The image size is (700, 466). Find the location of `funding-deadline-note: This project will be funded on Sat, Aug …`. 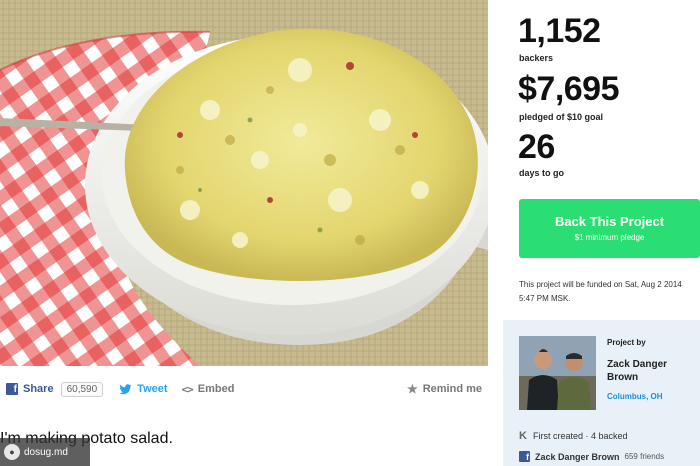

funding-deadline-note: This project will be funded on Sat, Aug … is located at coordinates (600, 291).